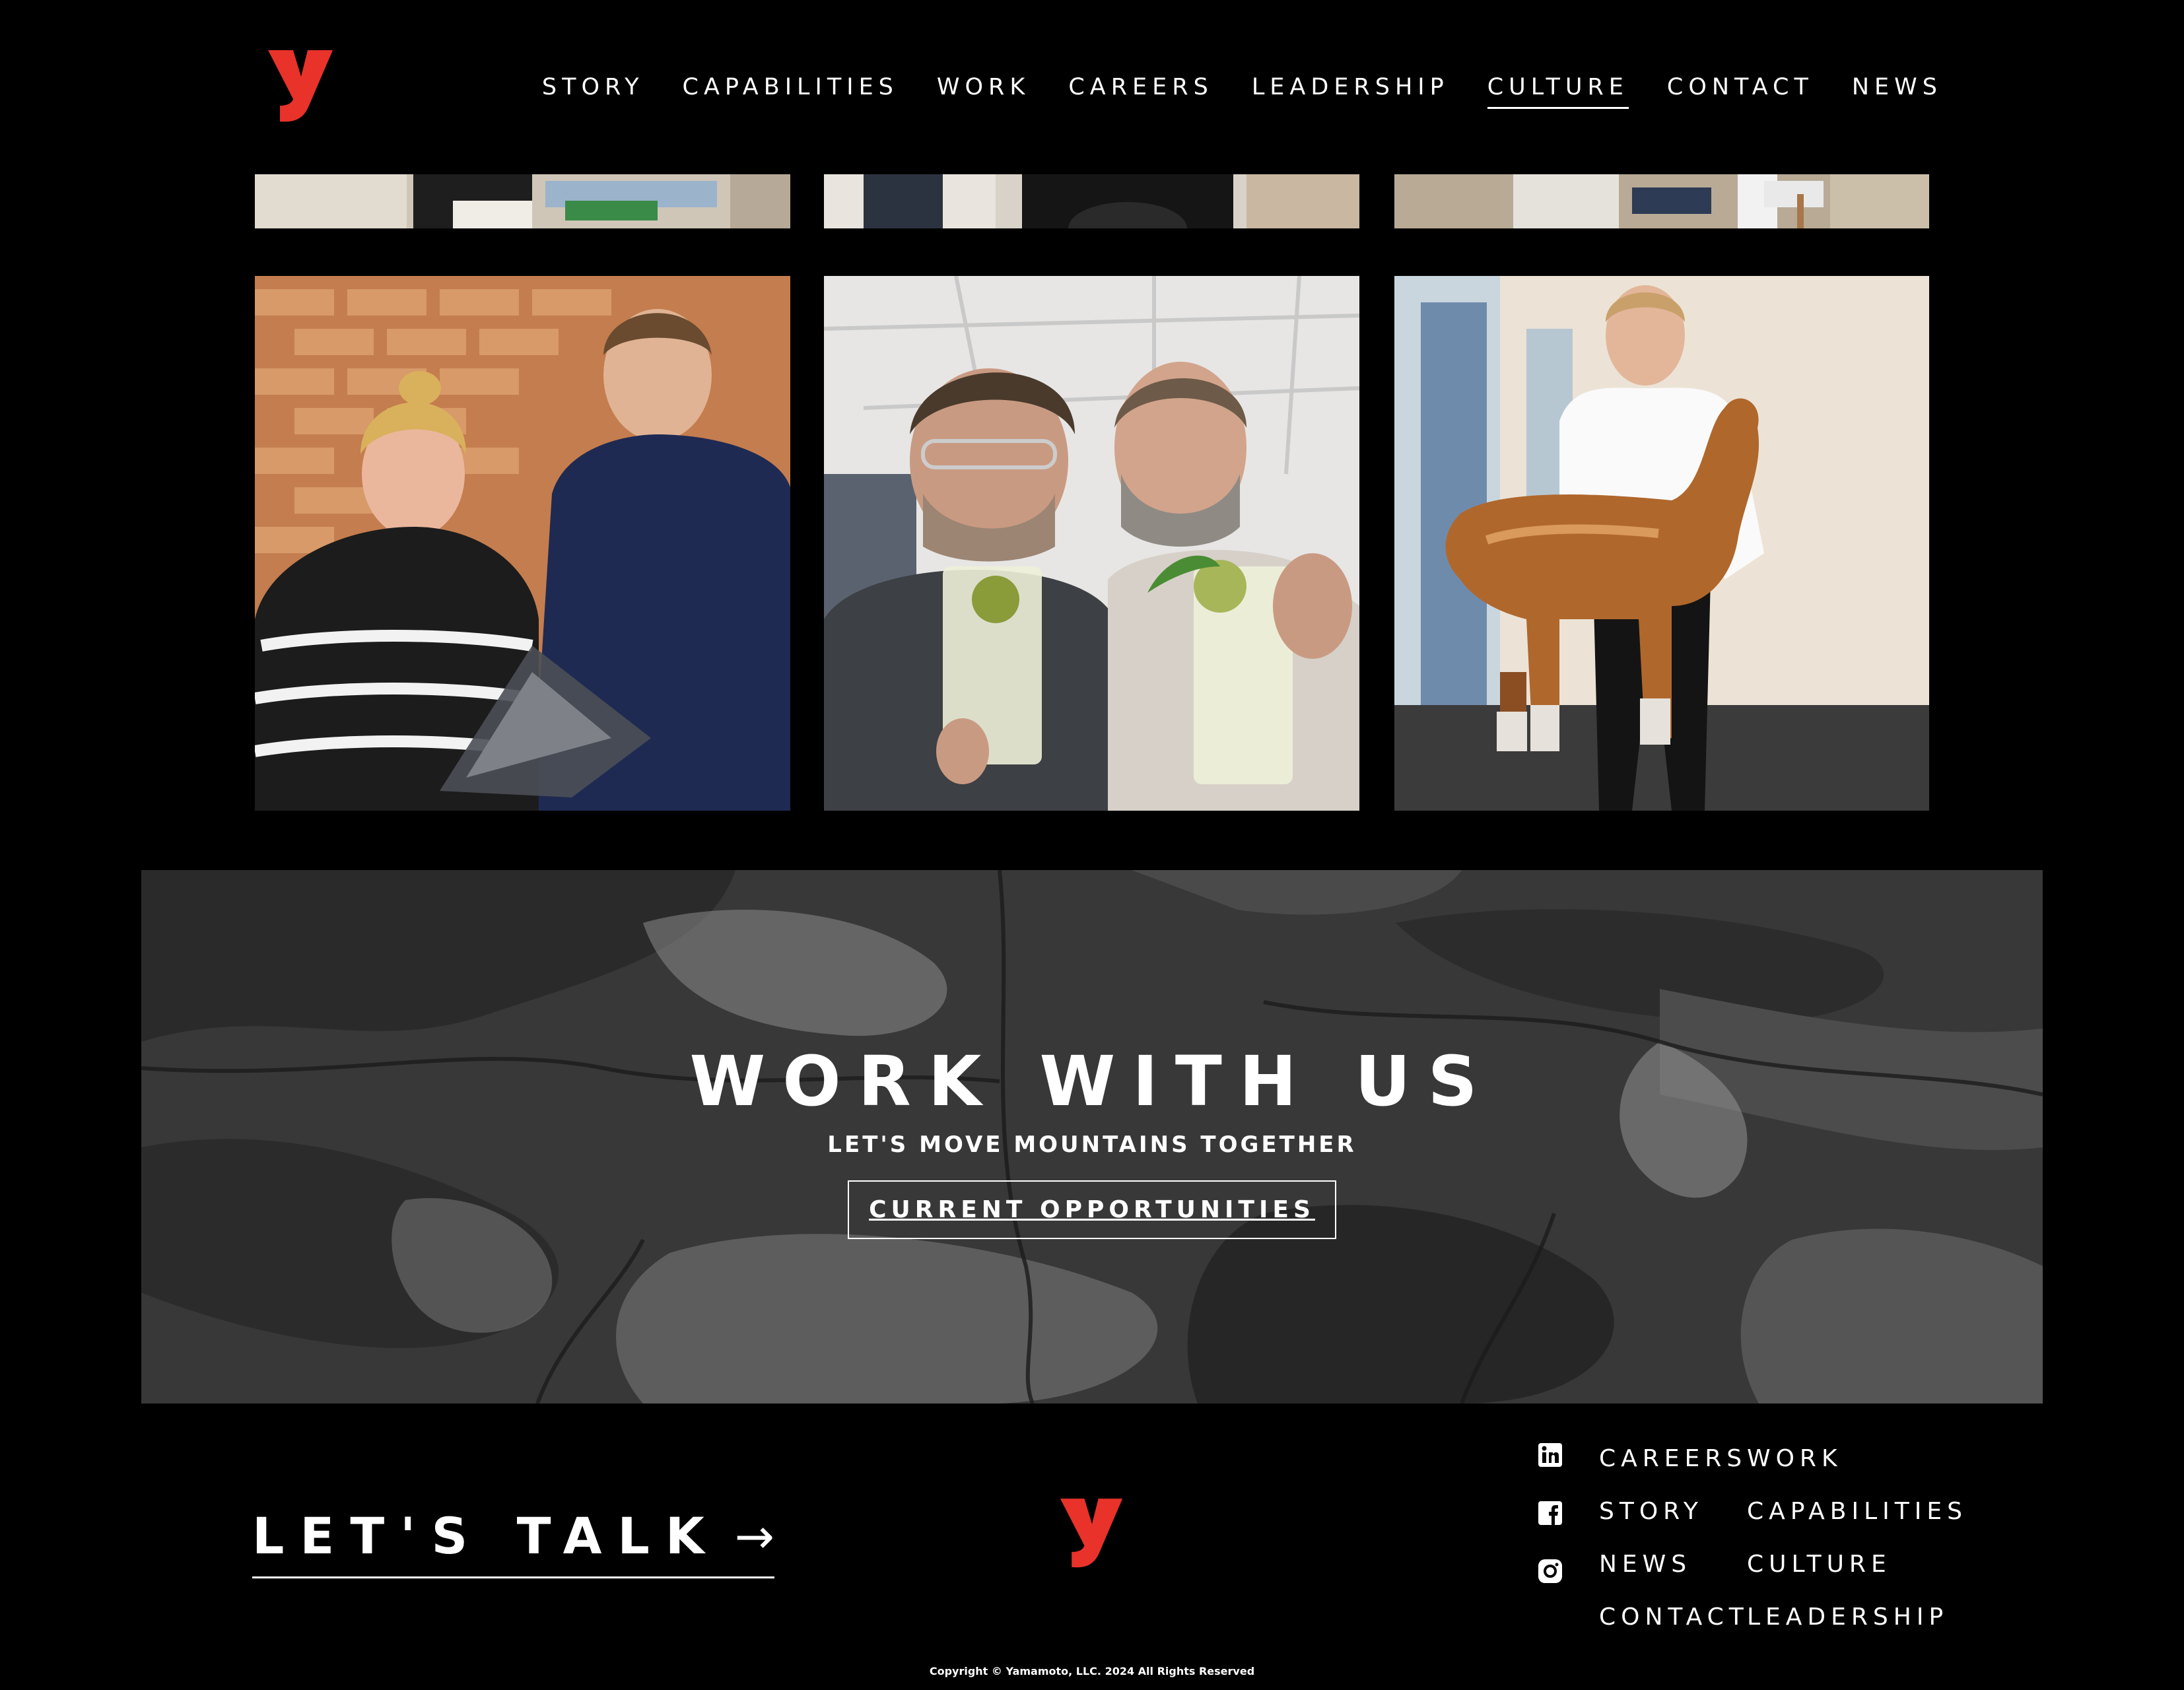  What do you see at coordinates (1558, 90) in the screenshot?
I see `nav-culture: CULTURE` at bounding box center [1558, 90].